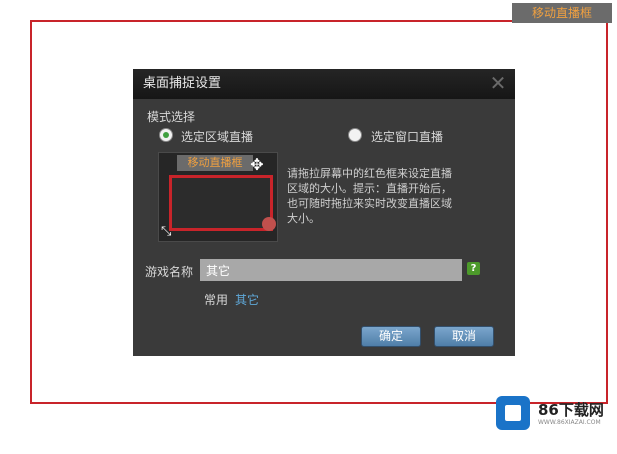  Describe the element at coordinates (221, 203) in the screenshot. I see `preview-capture-rect` at that location.